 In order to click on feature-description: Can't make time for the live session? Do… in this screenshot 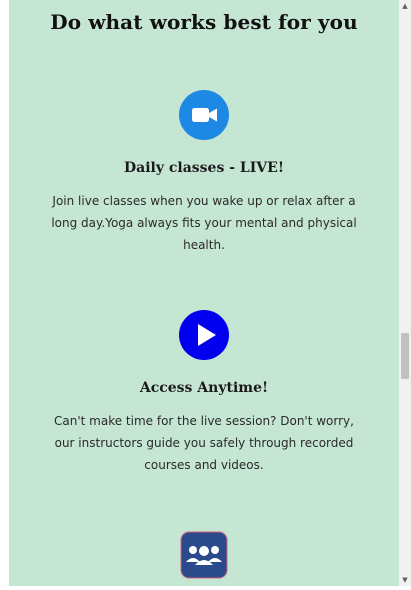, I will do `click(204, 443)`.